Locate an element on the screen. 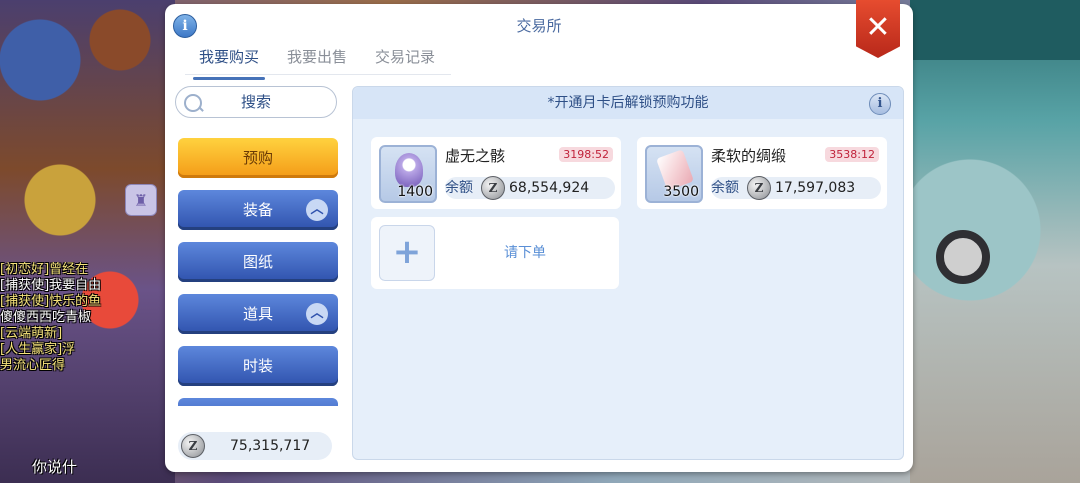  category-label: 道具 is located at coordinates (257, 314).